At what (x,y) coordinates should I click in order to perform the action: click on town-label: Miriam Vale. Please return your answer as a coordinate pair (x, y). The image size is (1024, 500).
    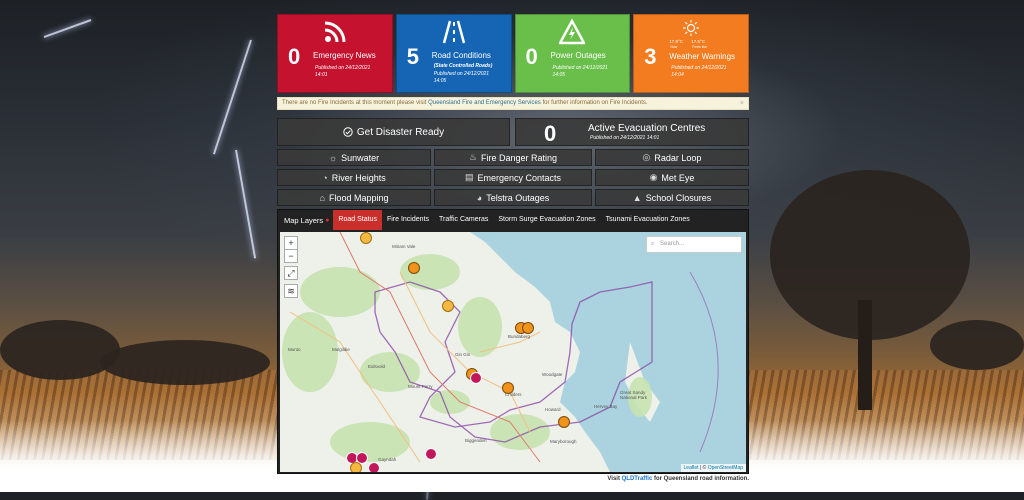
    Looking at the image, I should click on (404, 246).